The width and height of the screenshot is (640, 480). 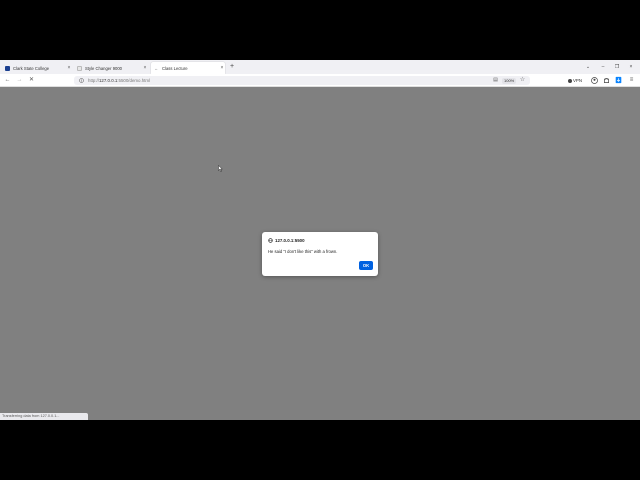 What do you see at coordinates (606, 80) in the screenshot?
I see `extensions-icon` at bounding box center [606, 80].